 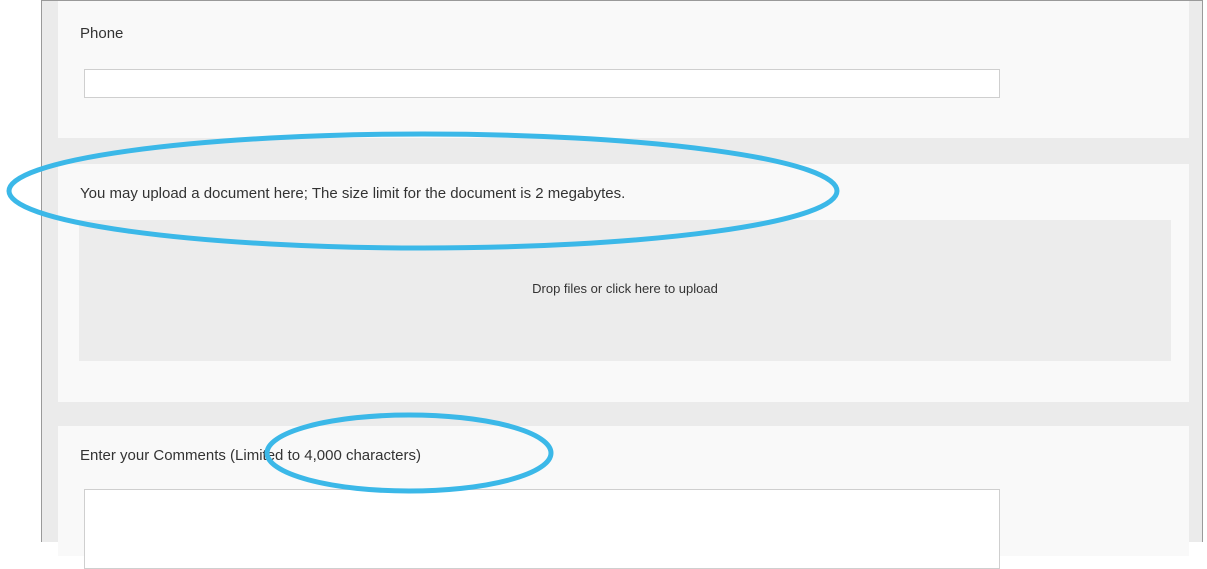 I want to click on phone-input, so click(x=542, y=83).